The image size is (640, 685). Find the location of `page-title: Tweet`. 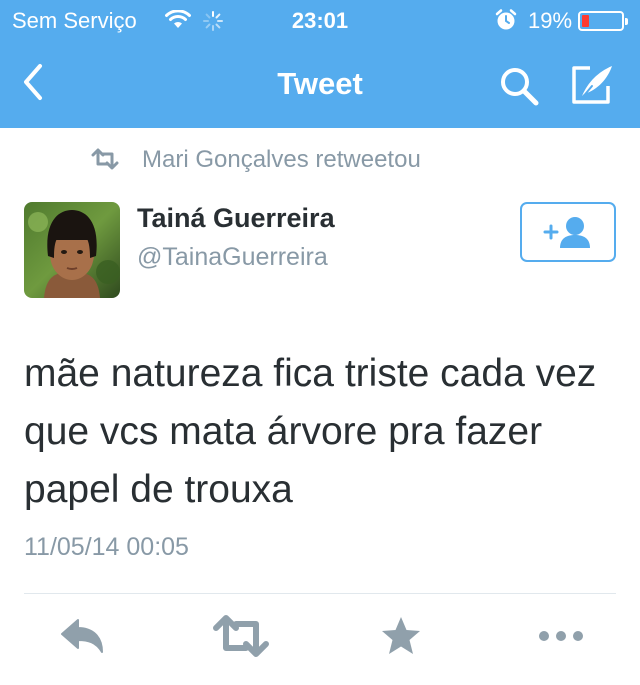

page-title: Tweet is located at coordinates (320, 83).